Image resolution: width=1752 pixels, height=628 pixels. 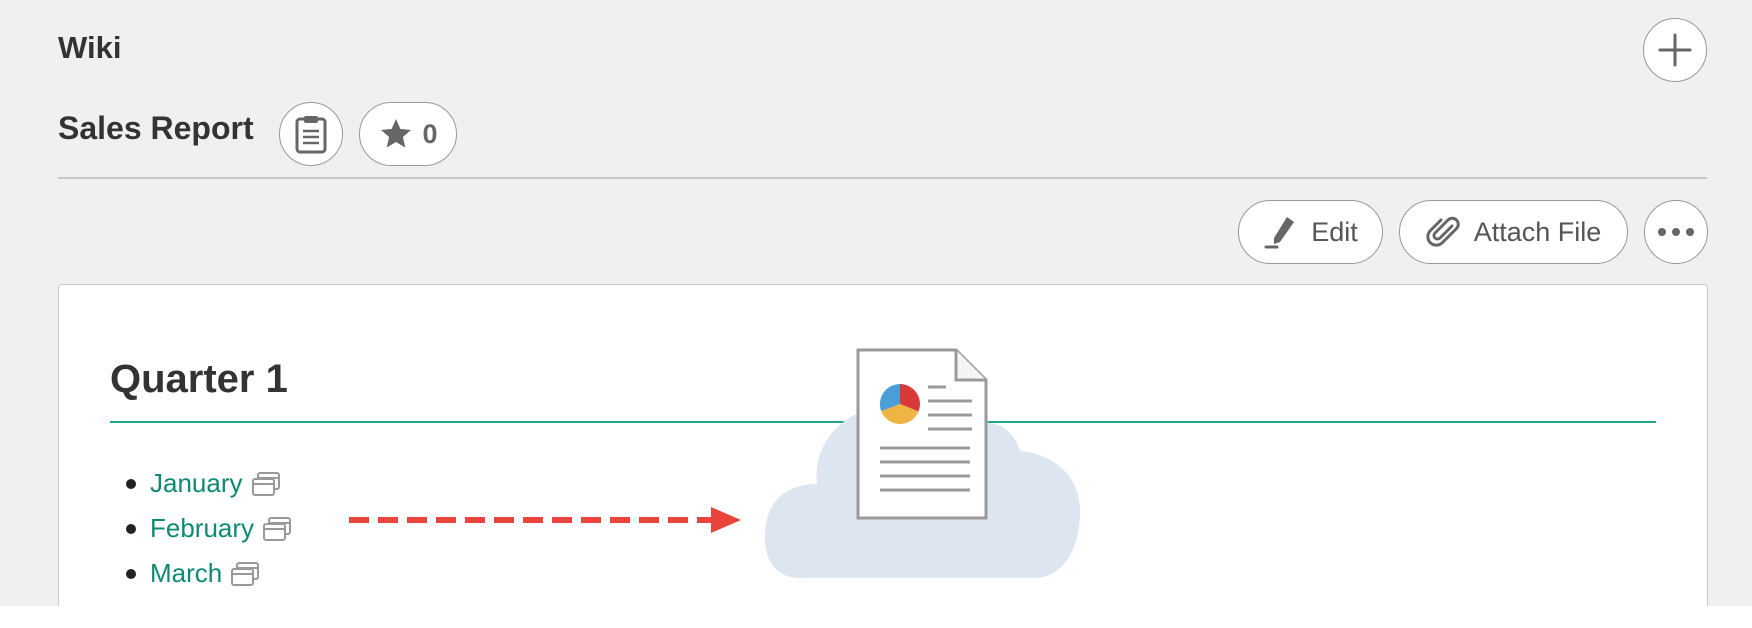 What do you see at coordinates (199, 379) in the screenshot?
I see `content-heading: Quarter 1` at bounding box center [199, 379].